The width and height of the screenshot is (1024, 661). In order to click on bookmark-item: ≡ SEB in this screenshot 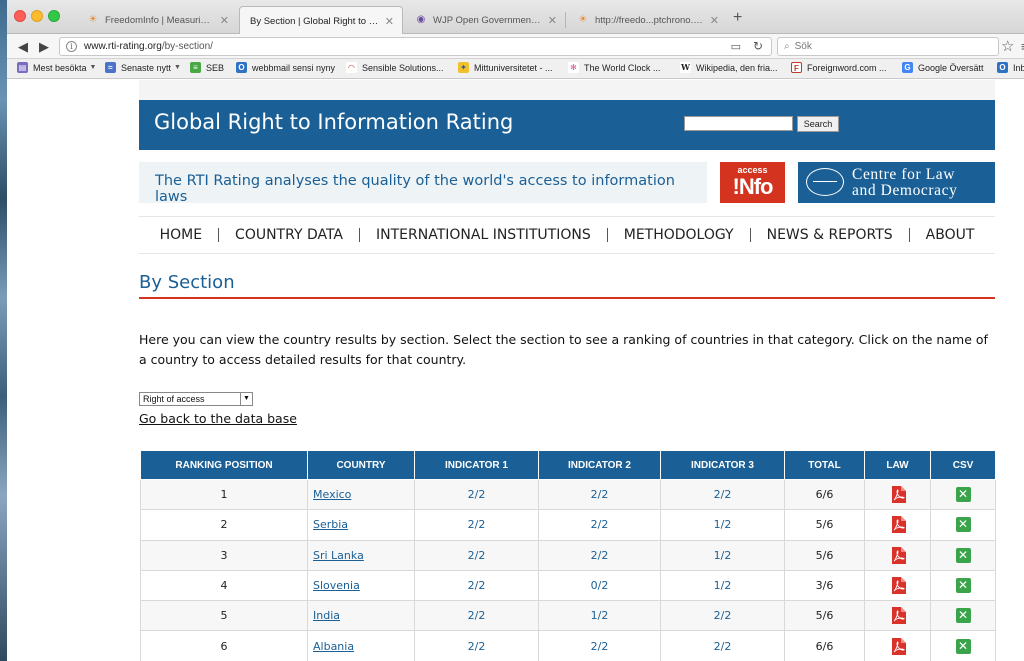, I will do `click(207, 67)`.